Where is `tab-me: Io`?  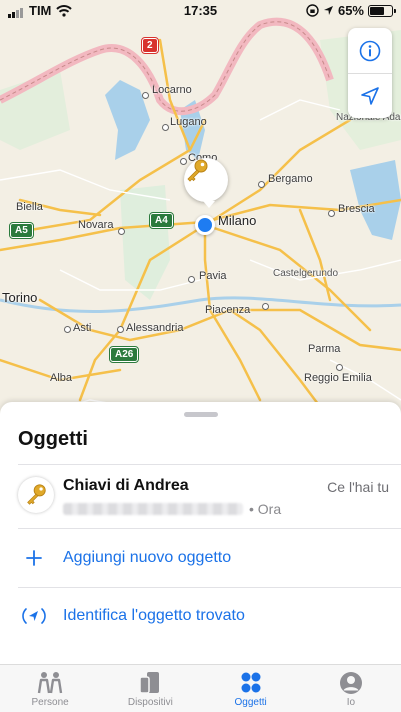
tab-me: Io is located at coordinates (351, 688).